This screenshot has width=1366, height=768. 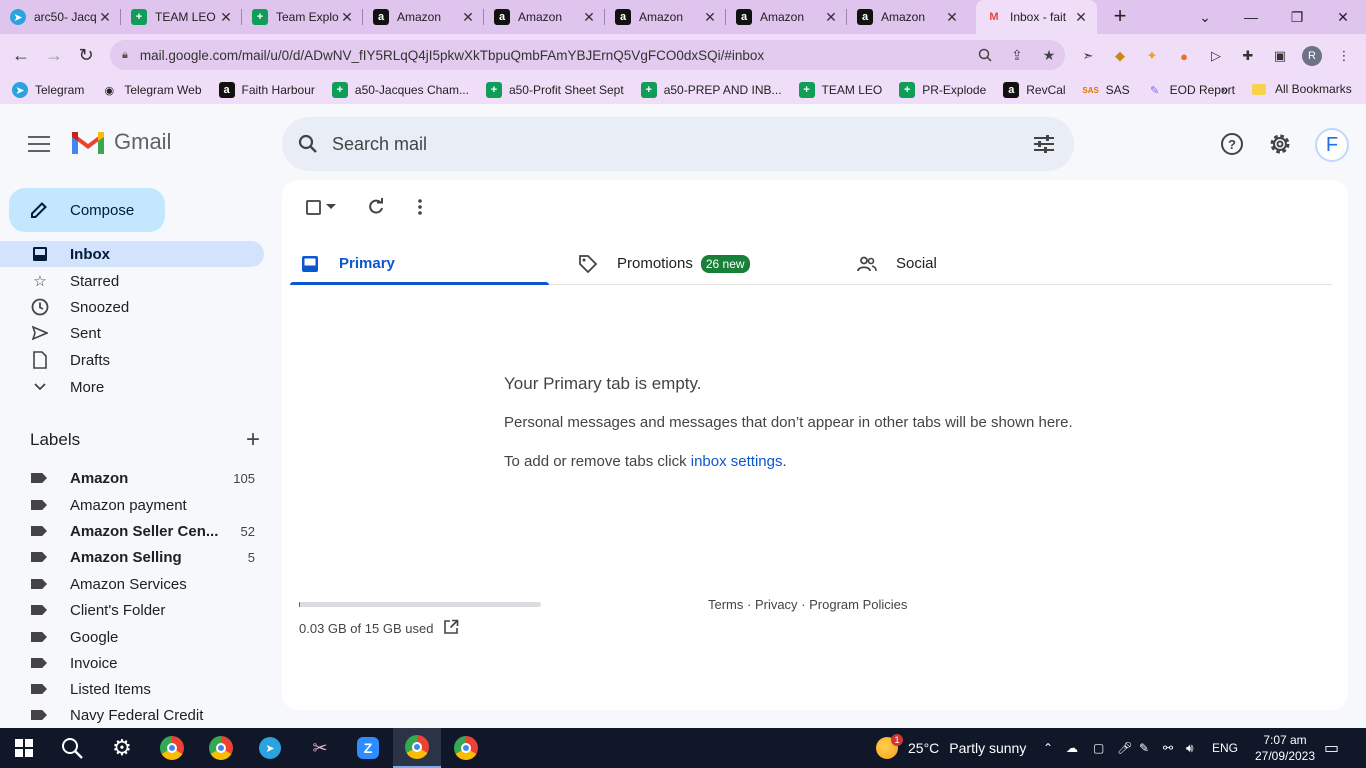 What do you see at coordinates (132, 531) in the screenshot?
I see `label-item: Amazon Seller Cen... 52` at bounding box center [132, 531].